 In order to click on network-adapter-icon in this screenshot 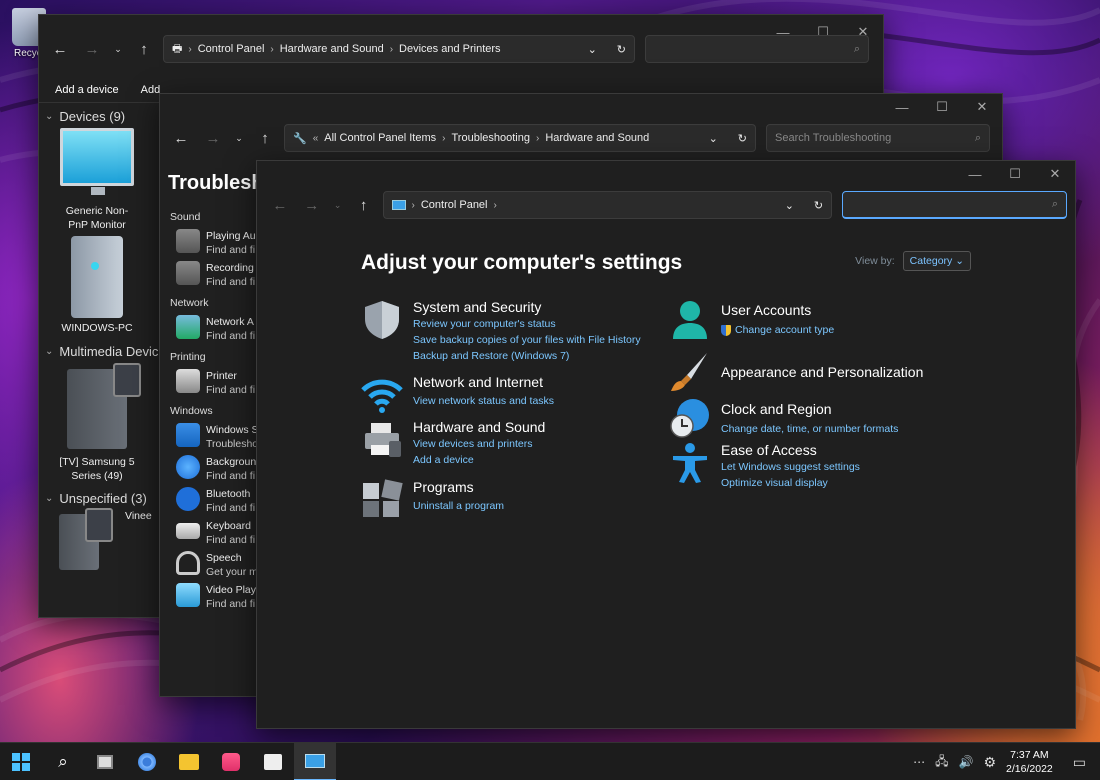, I will do `click(188, 327)`.